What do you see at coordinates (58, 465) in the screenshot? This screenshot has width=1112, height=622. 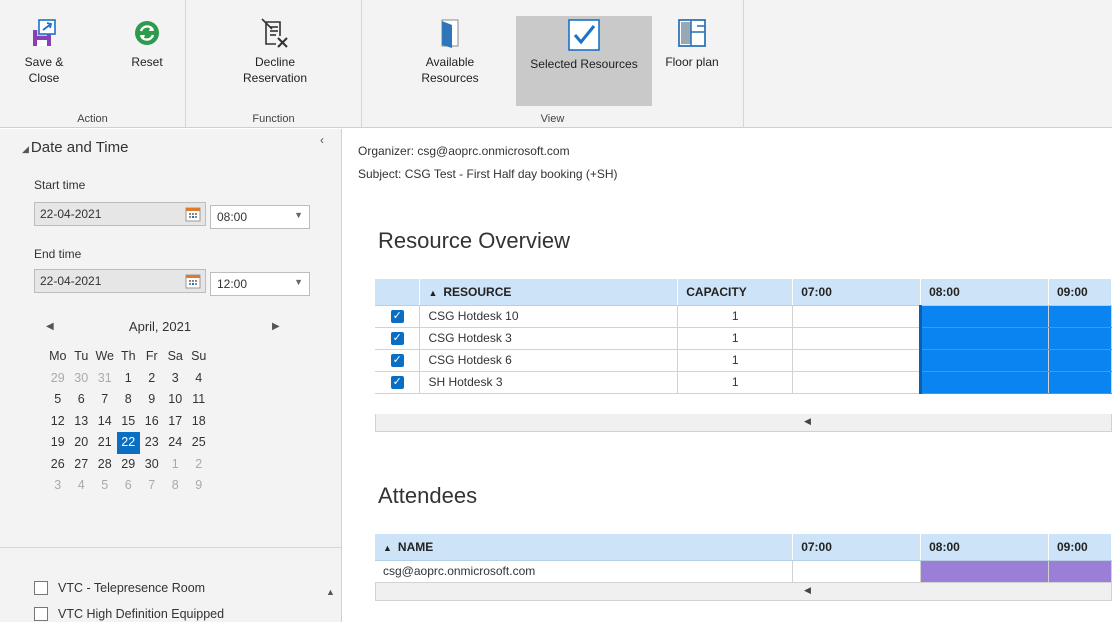 I see `calendar-day: 26` at bounding box center [58, 465].